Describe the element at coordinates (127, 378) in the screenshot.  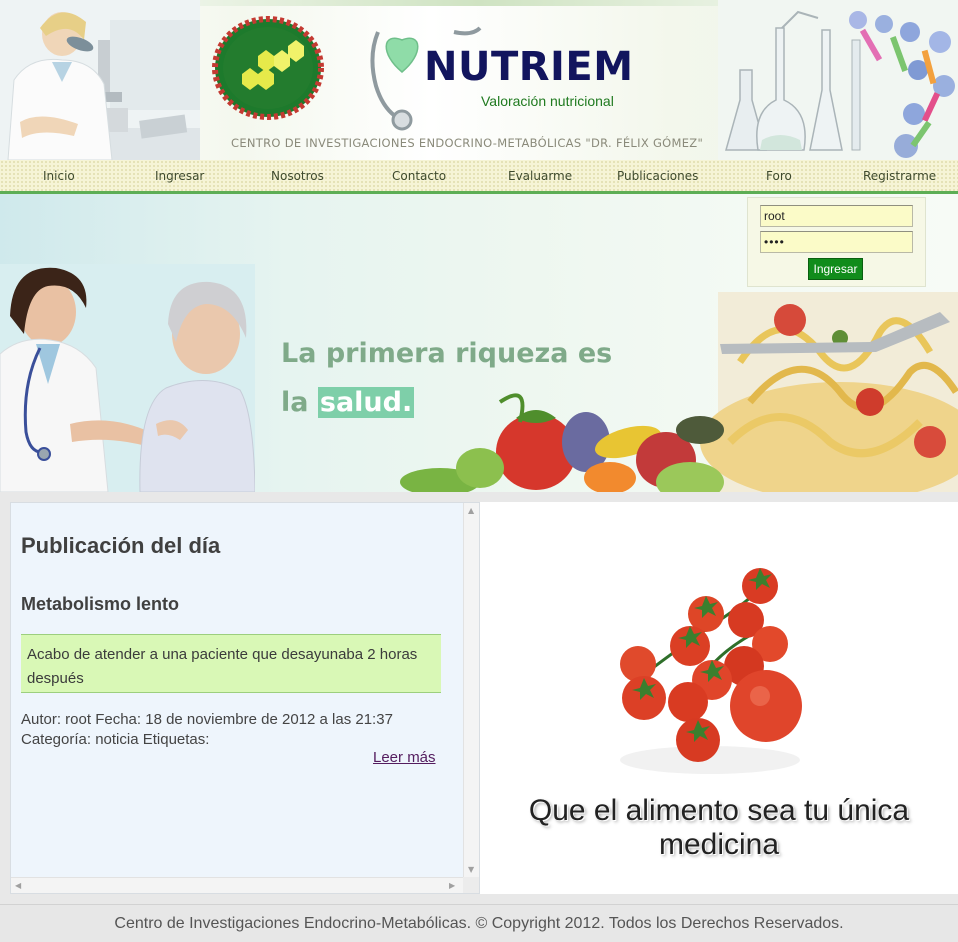
I see `doctor-patient-image` at that location.